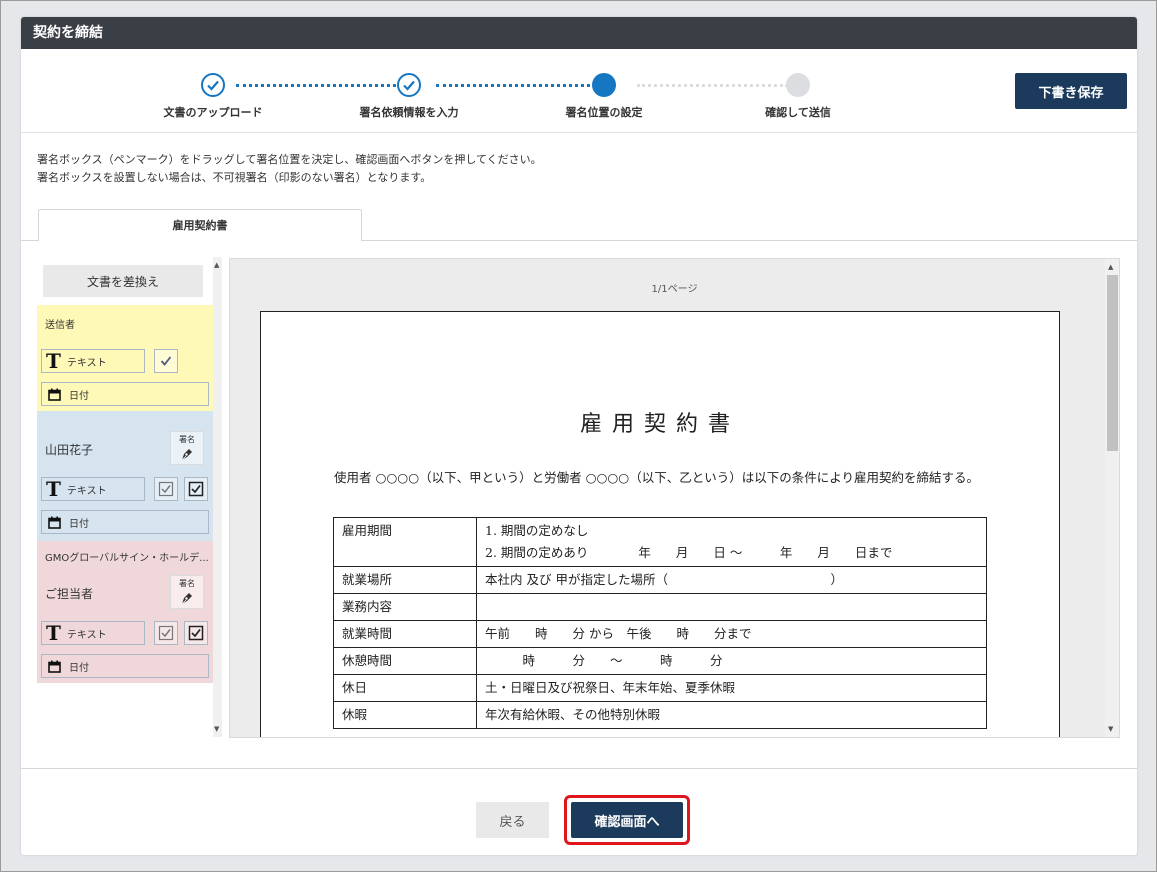 The height and width of the screenshot is (872, 1157). I want to click on footer-divider, so click(579, 768).